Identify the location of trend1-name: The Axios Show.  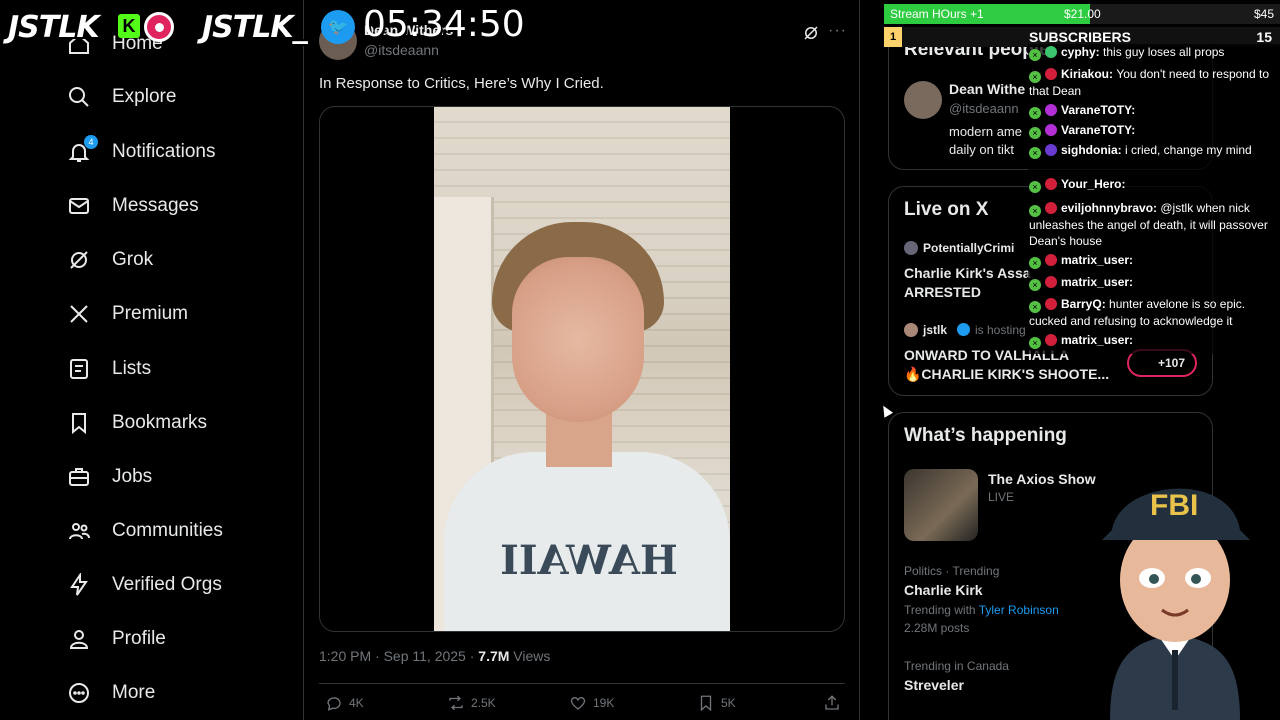
(1042, 479).